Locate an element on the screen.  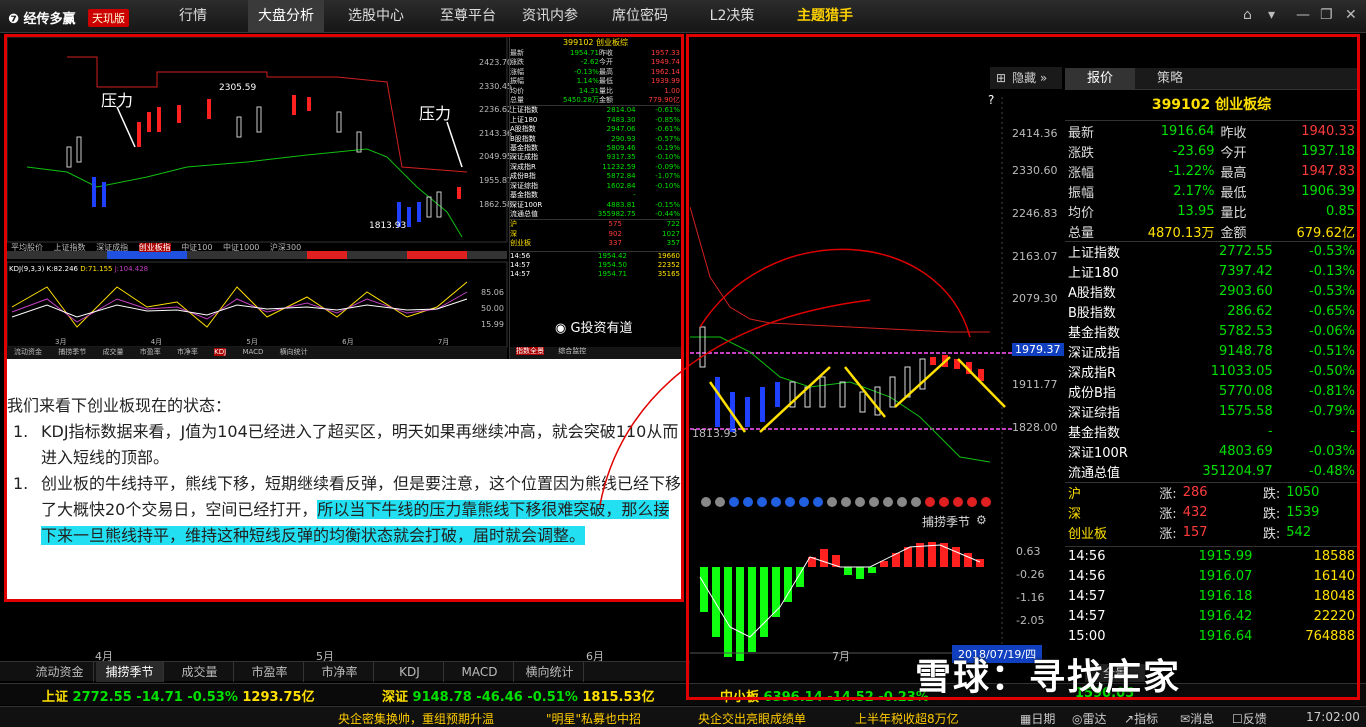
index-change: -14.71 is located at coordinates (159, 697).